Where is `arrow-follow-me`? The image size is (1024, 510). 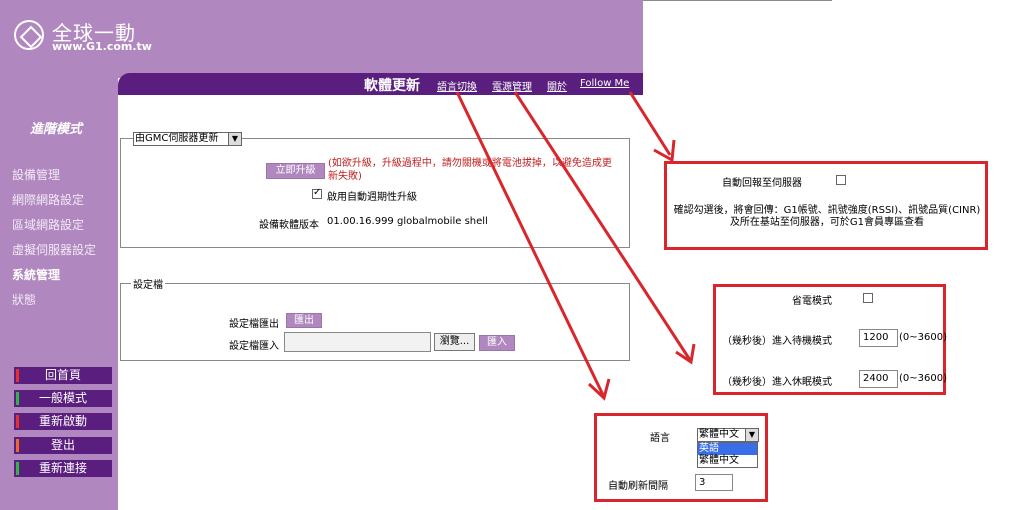 arrow-follow-me is located at coordinates (650, 123).